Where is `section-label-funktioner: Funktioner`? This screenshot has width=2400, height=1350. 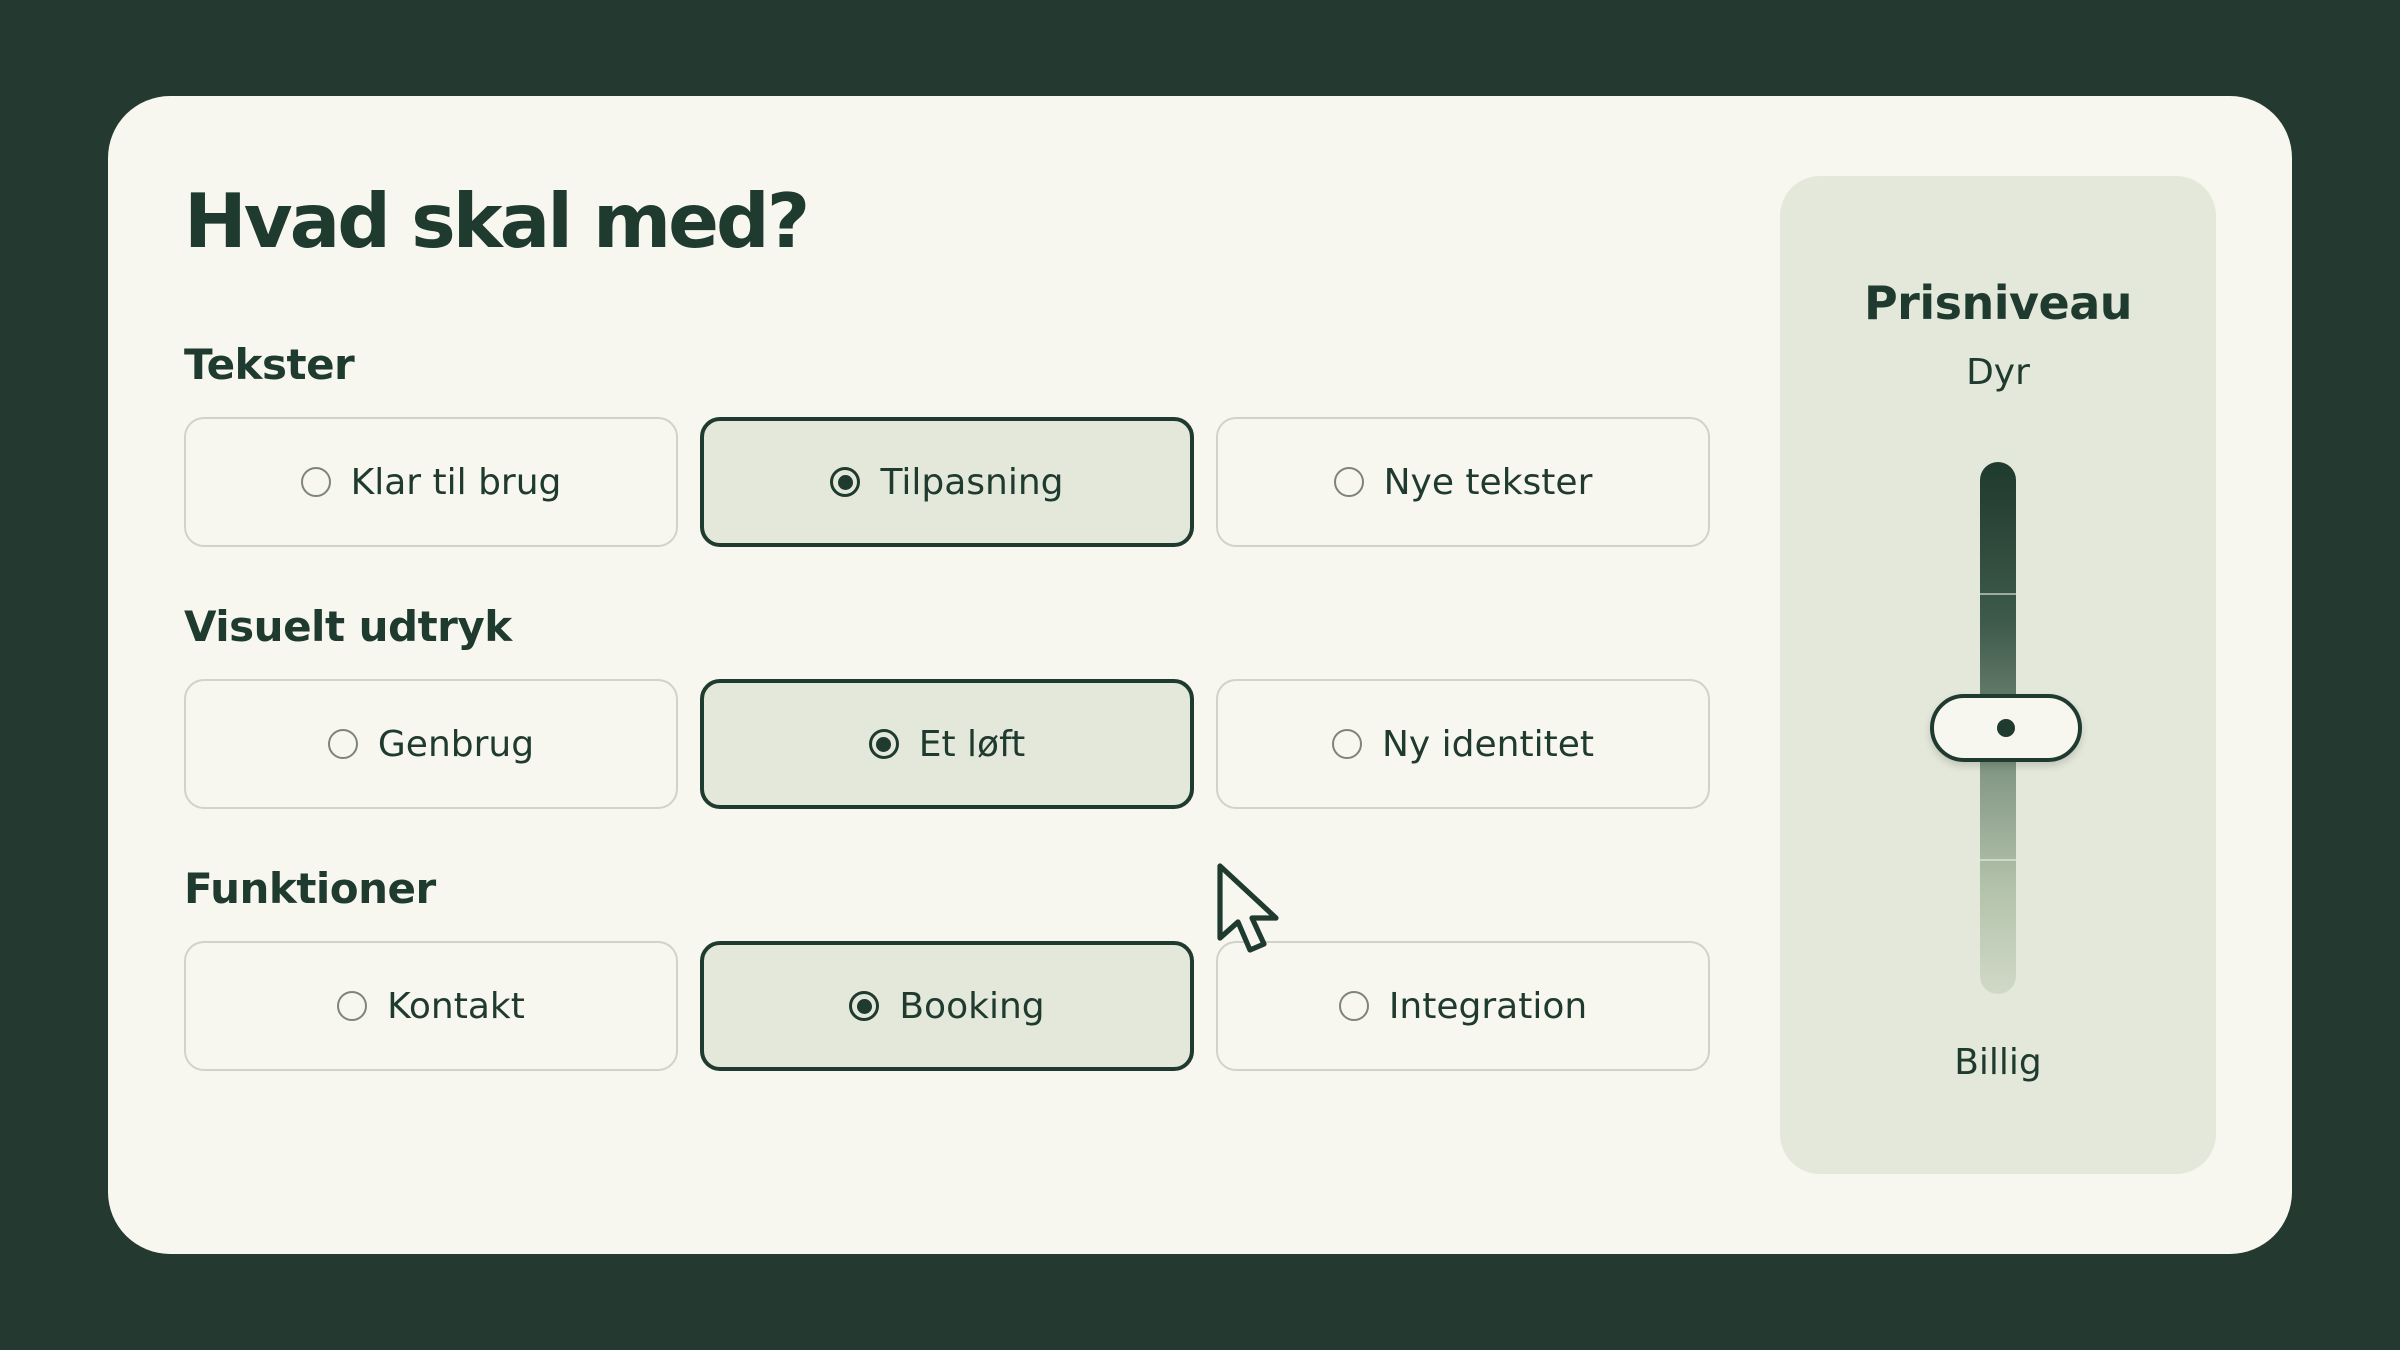
section-label-funktioner: Funktioner is located at coordinates (310, 888).